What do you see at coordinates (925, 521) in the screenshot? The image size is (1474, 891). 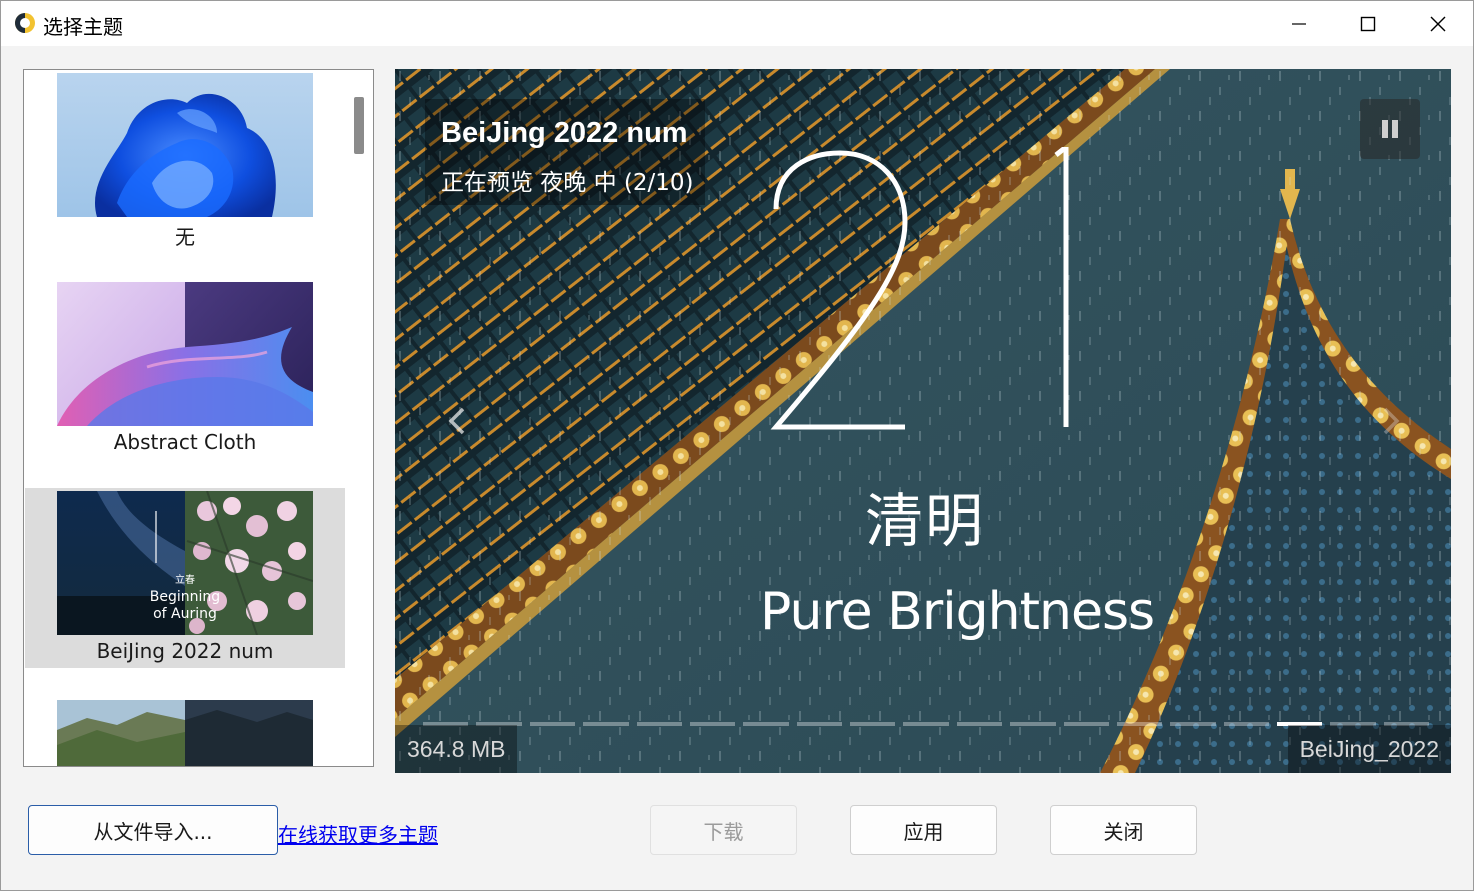 I see `solar-term-cn: 清明` at bounding box center [925, 521].